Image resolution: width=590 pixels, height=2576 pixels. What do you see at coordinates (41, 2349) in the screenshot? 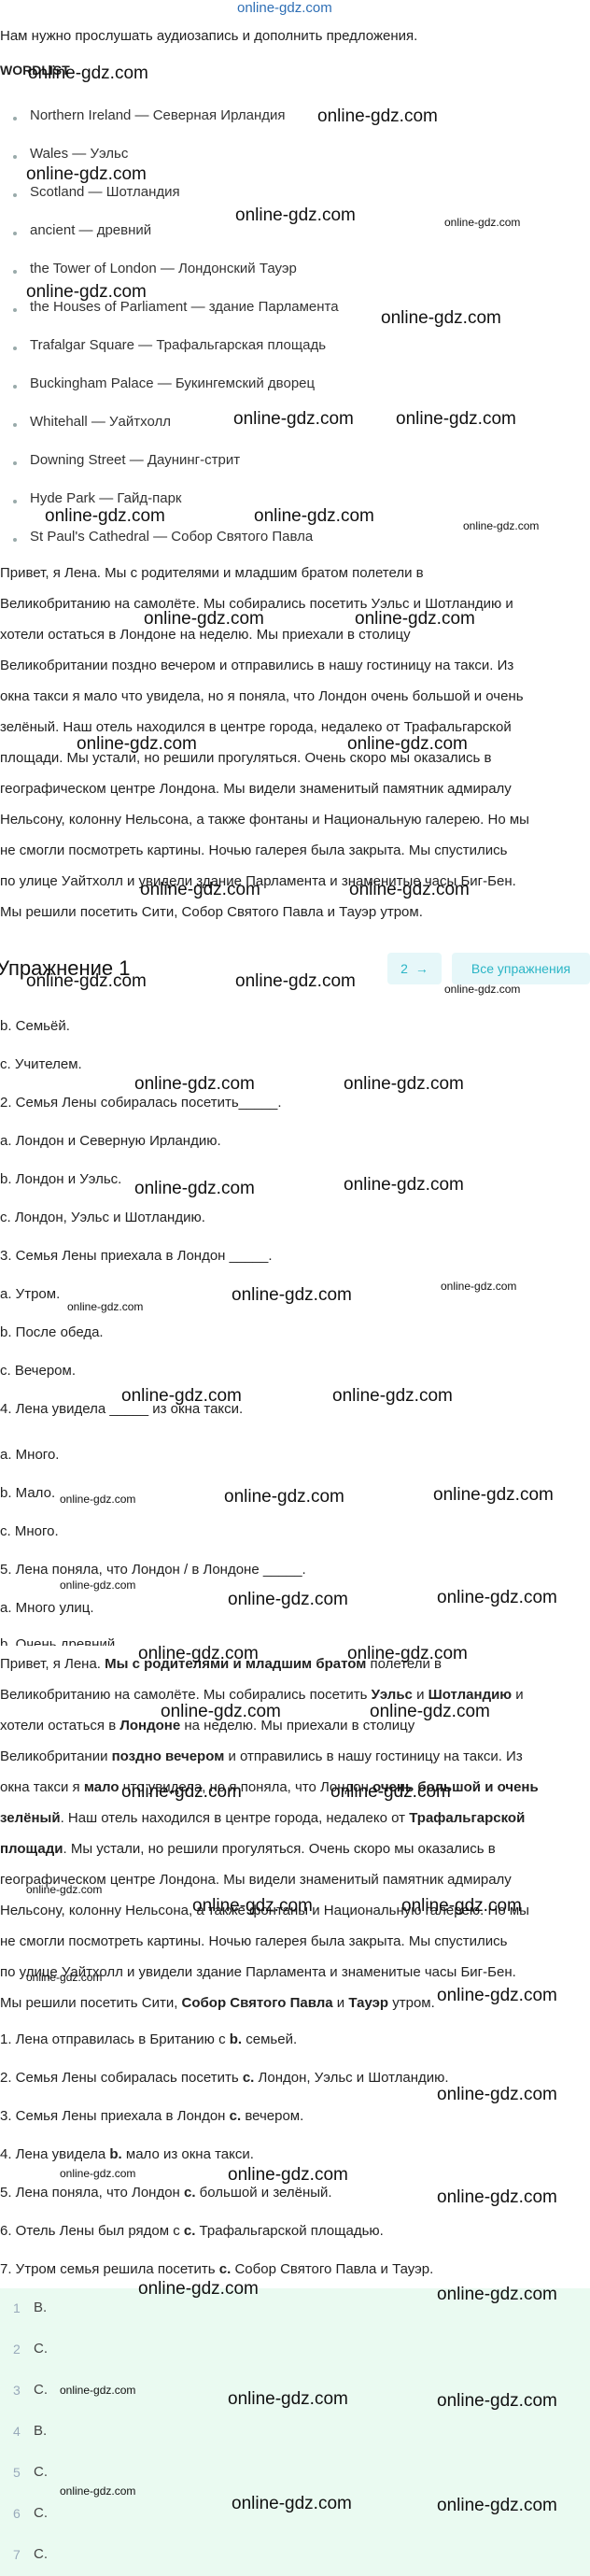
I see `answer-value: C.` at bounding box center [41, 2349].